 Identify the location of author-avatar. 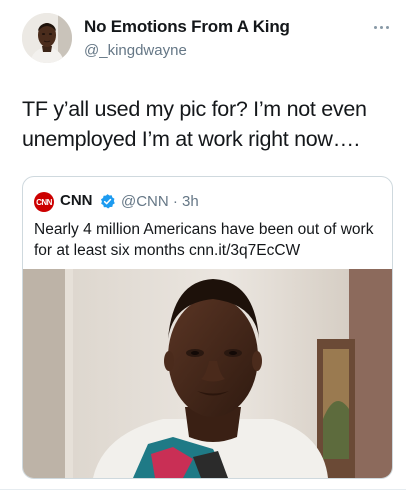
(47, 38).